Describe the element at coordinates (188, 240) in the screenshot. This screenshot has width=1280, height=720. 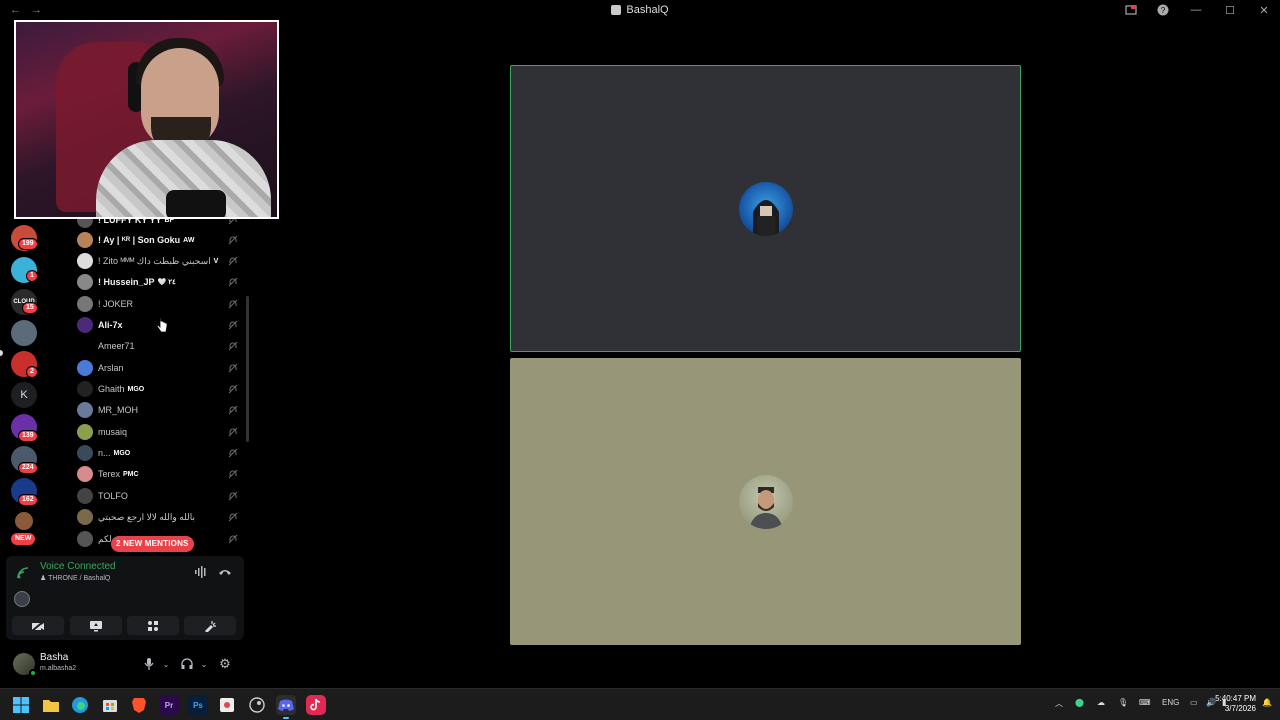
I see `member-server-tag: AW` at that location.